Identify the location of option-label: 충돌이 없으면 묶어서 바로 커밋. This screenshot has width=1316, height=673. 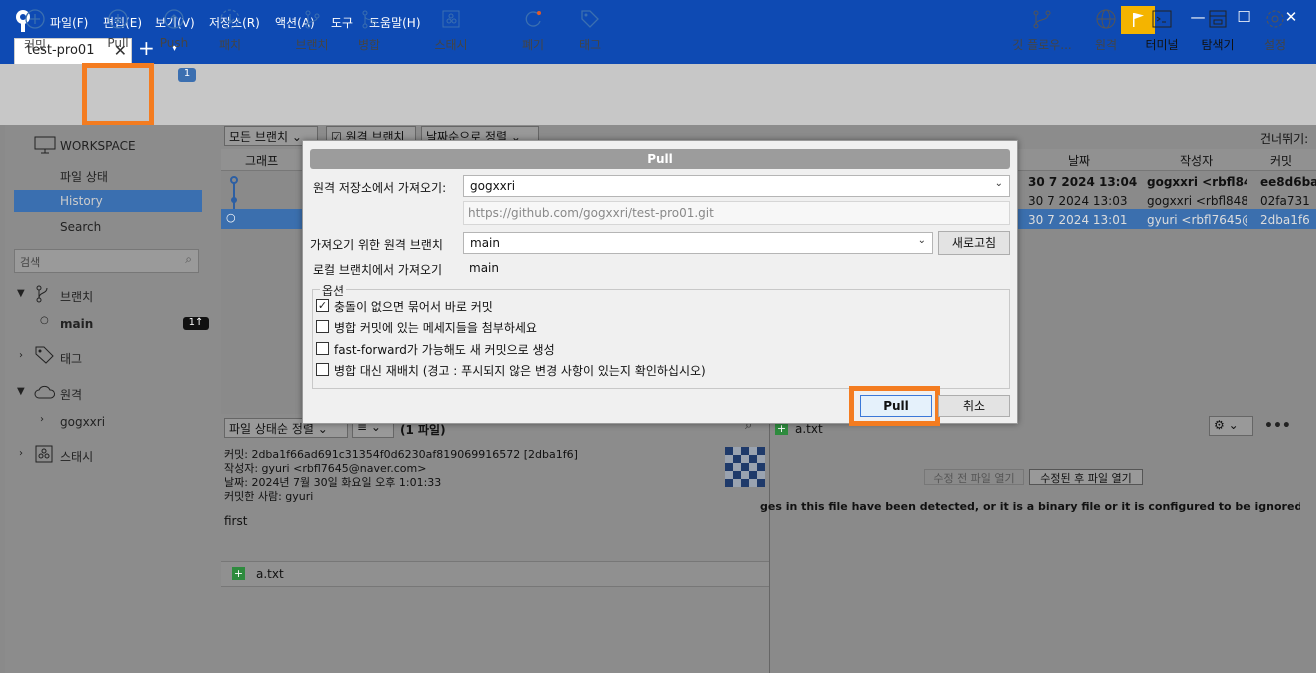
(413, 306).